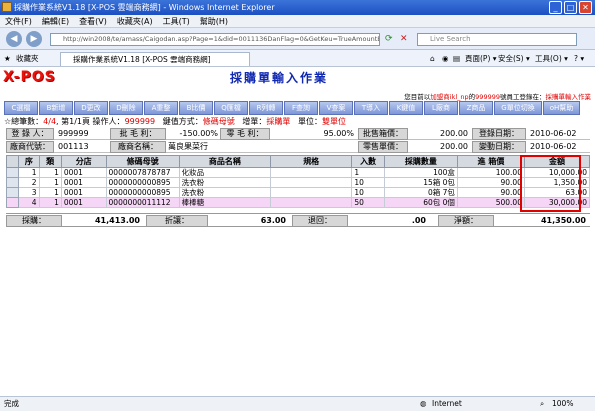 This screenshot has width=595, height=411. What do you see at coordinates (476, 108) in the screenshot?
I see `product-button: Z商品` at bounding box center [476, 108].